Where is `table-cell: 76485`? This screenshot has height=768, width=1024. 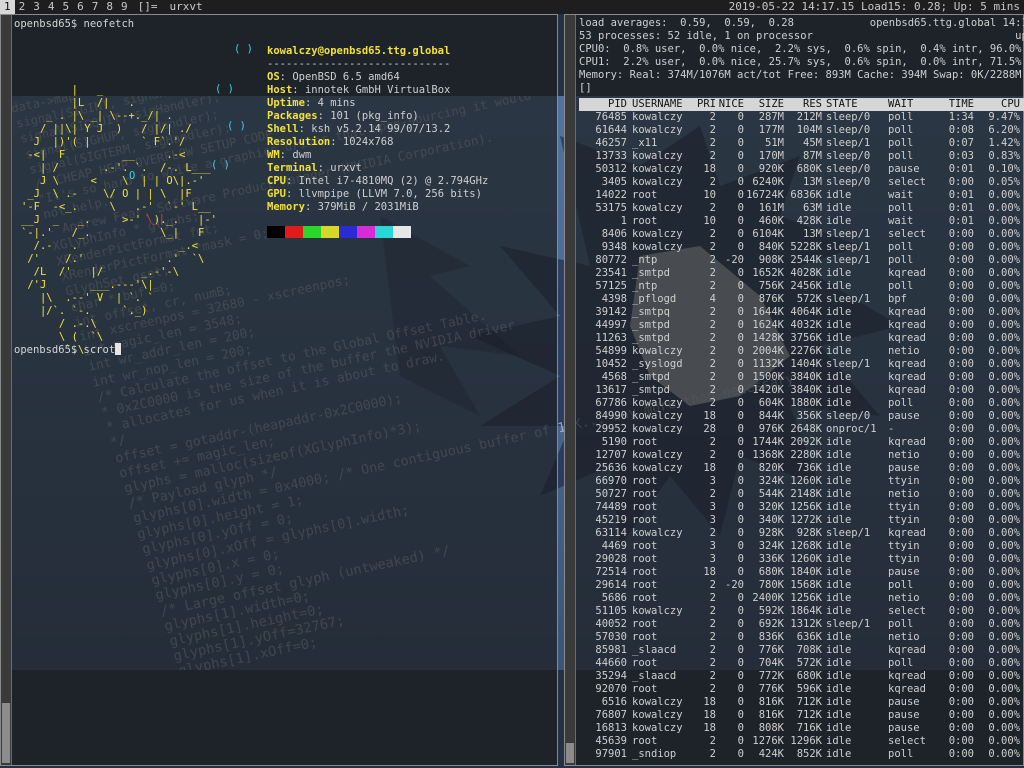
table-cell: 76485 is located at coordinates (611, 117).